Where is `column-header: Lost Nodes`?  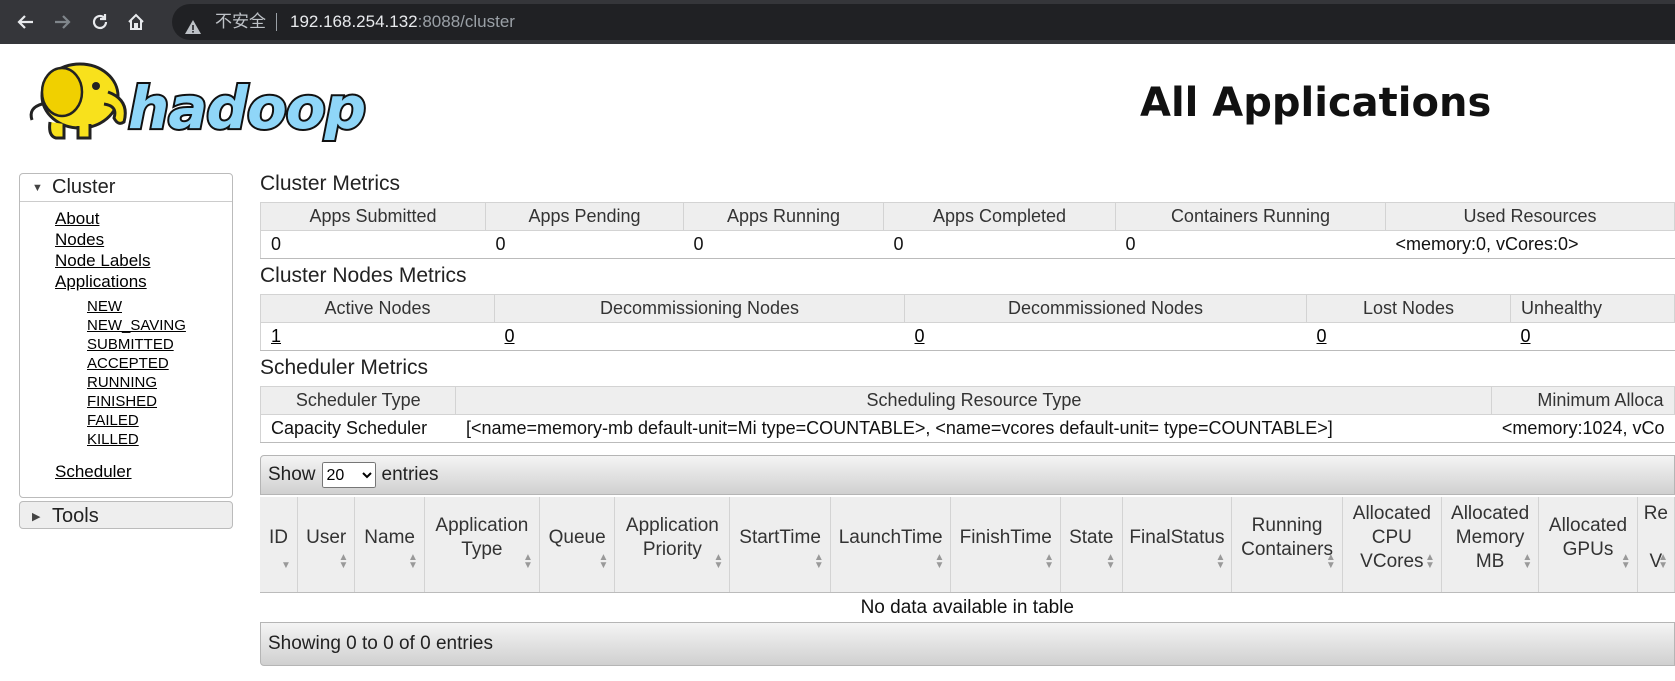 column-header: Lost Nodes is located at coordinates (1408, 308).